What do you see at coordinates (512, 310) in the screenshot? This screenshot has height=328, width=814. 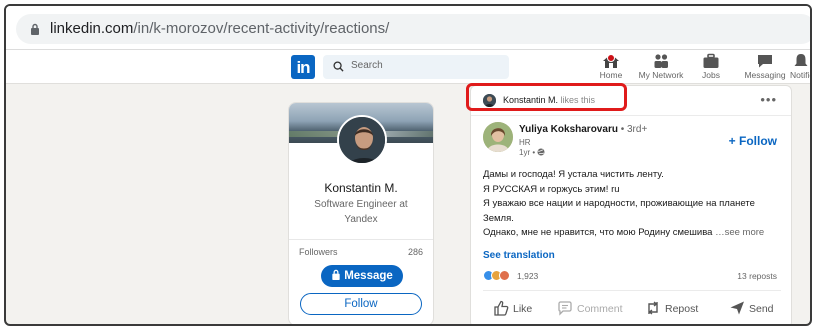 I see `like-button: Like` at bounding box center [512, 310].